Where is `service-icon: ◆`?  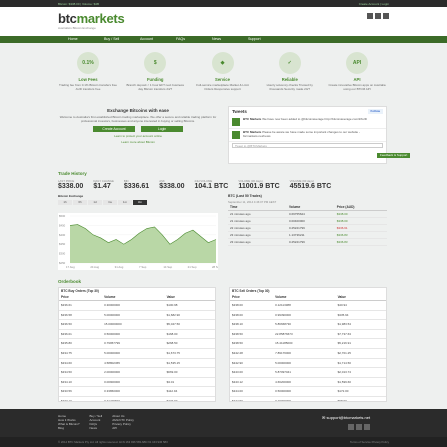
service-icon: ◆ is located at coordinates (222, 63).